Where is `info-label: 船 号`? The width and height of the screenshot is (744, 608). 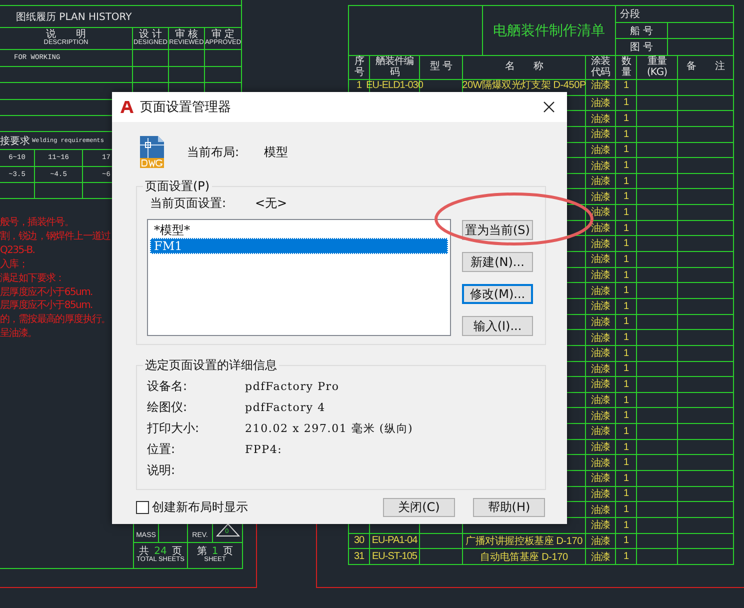
info-label: 船 号 is located at coordinates (642, 31).